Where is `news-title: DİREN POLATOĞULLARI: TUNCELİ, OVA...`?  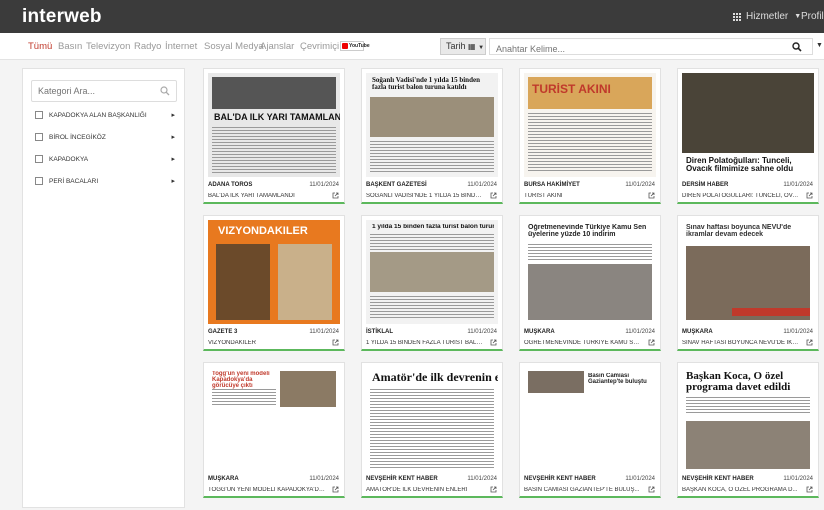
news-title: DİREN POLATOĞULLARI: TUNCELİ, OVA... is located at coordinates (741, 196).